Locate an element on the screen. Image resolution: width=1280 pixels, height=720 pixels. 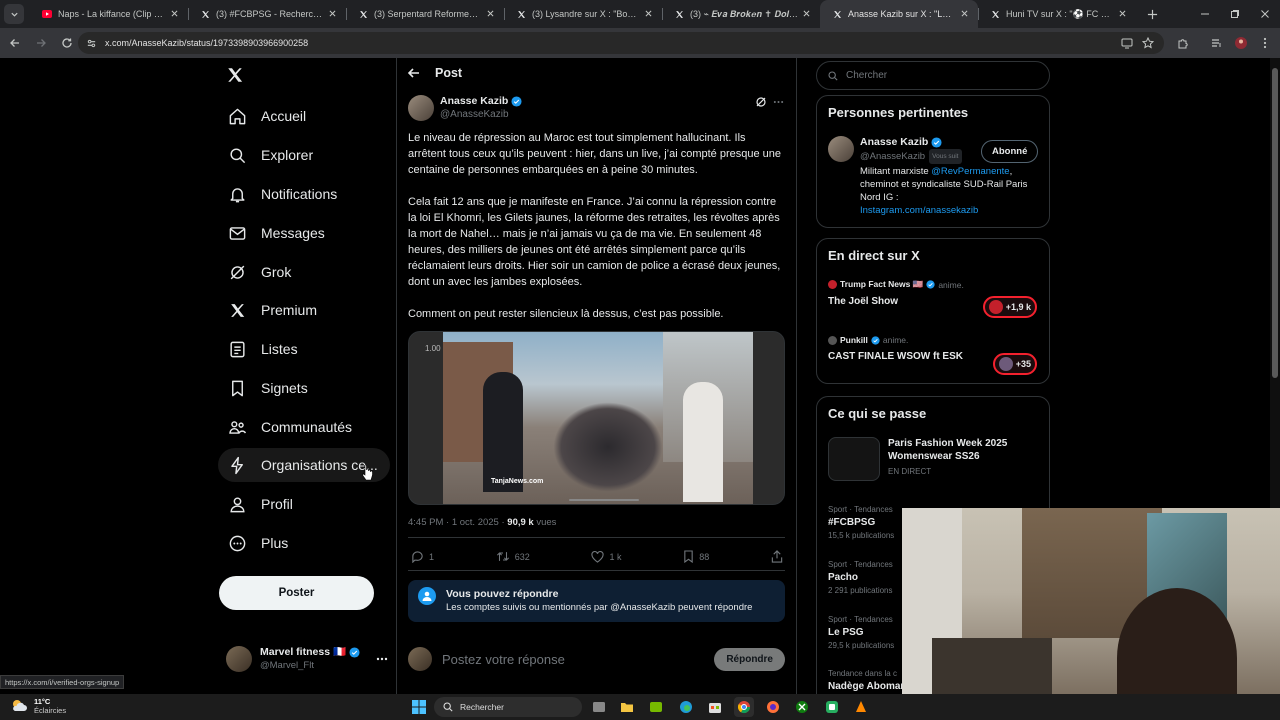
video-speed: 1.00 is located at coordinates (433, 348).